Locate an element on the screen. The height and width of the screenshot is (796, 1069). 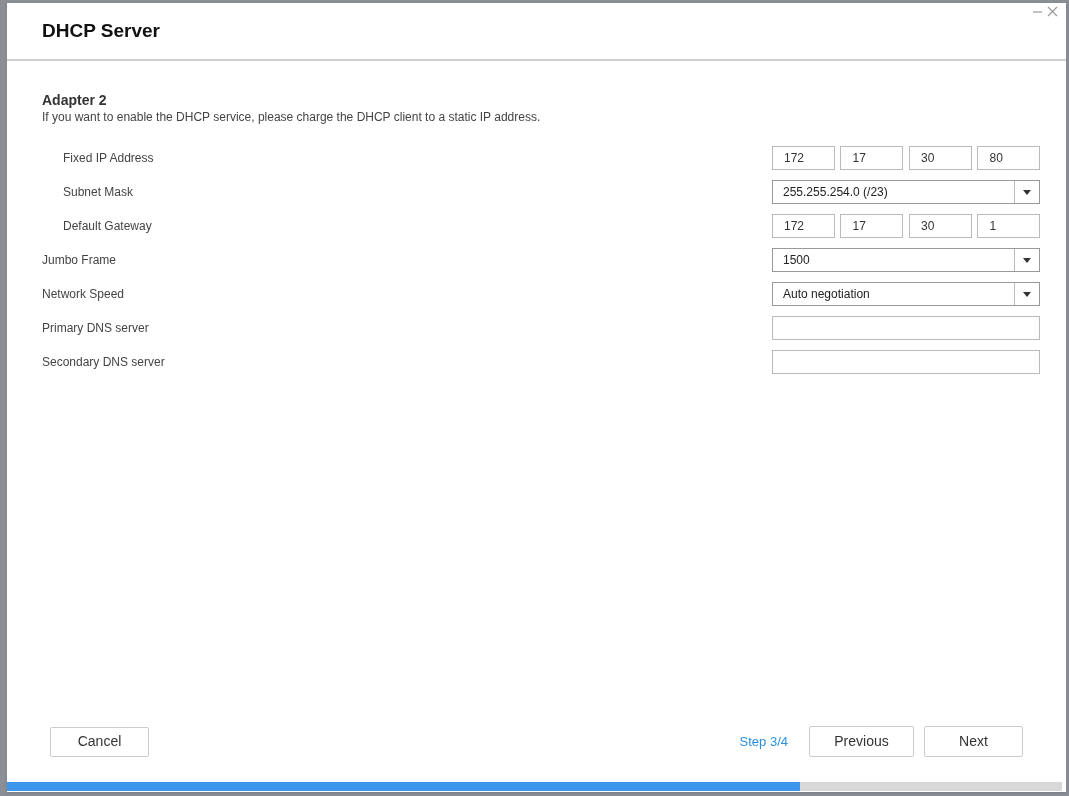
field-label: Network Speed is located at coordinates (83, 294).